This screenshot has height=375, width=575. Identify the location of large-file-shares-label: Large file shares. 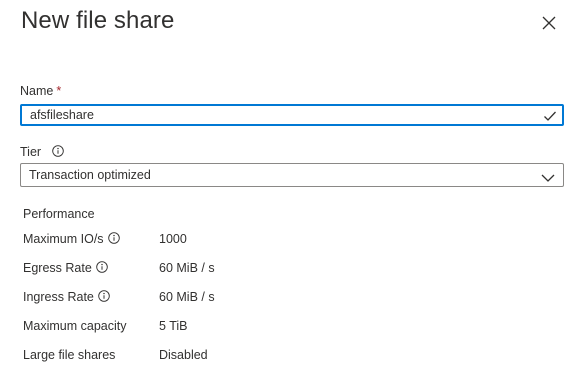
(69, 355).